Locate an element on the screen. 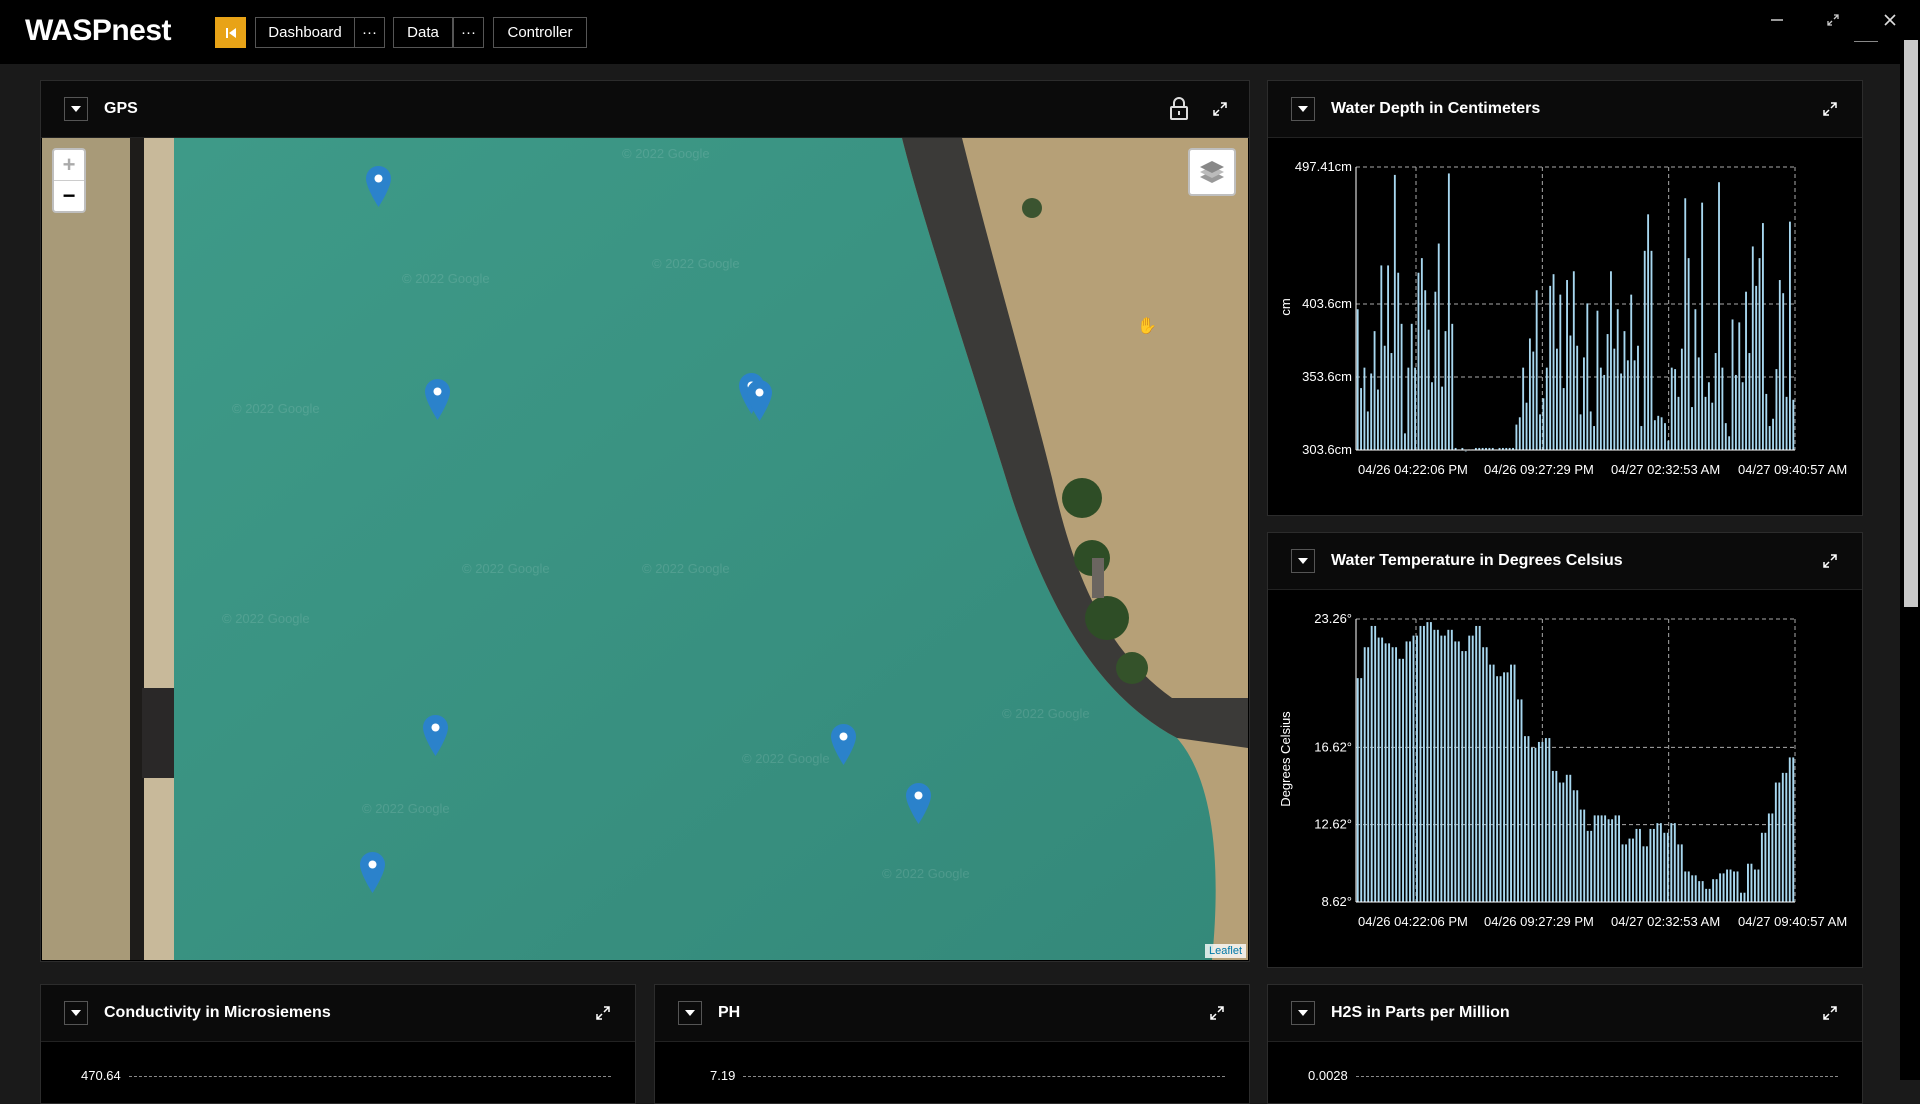  tab-dashboard: Dashboard is located at coordinates (305, 32).